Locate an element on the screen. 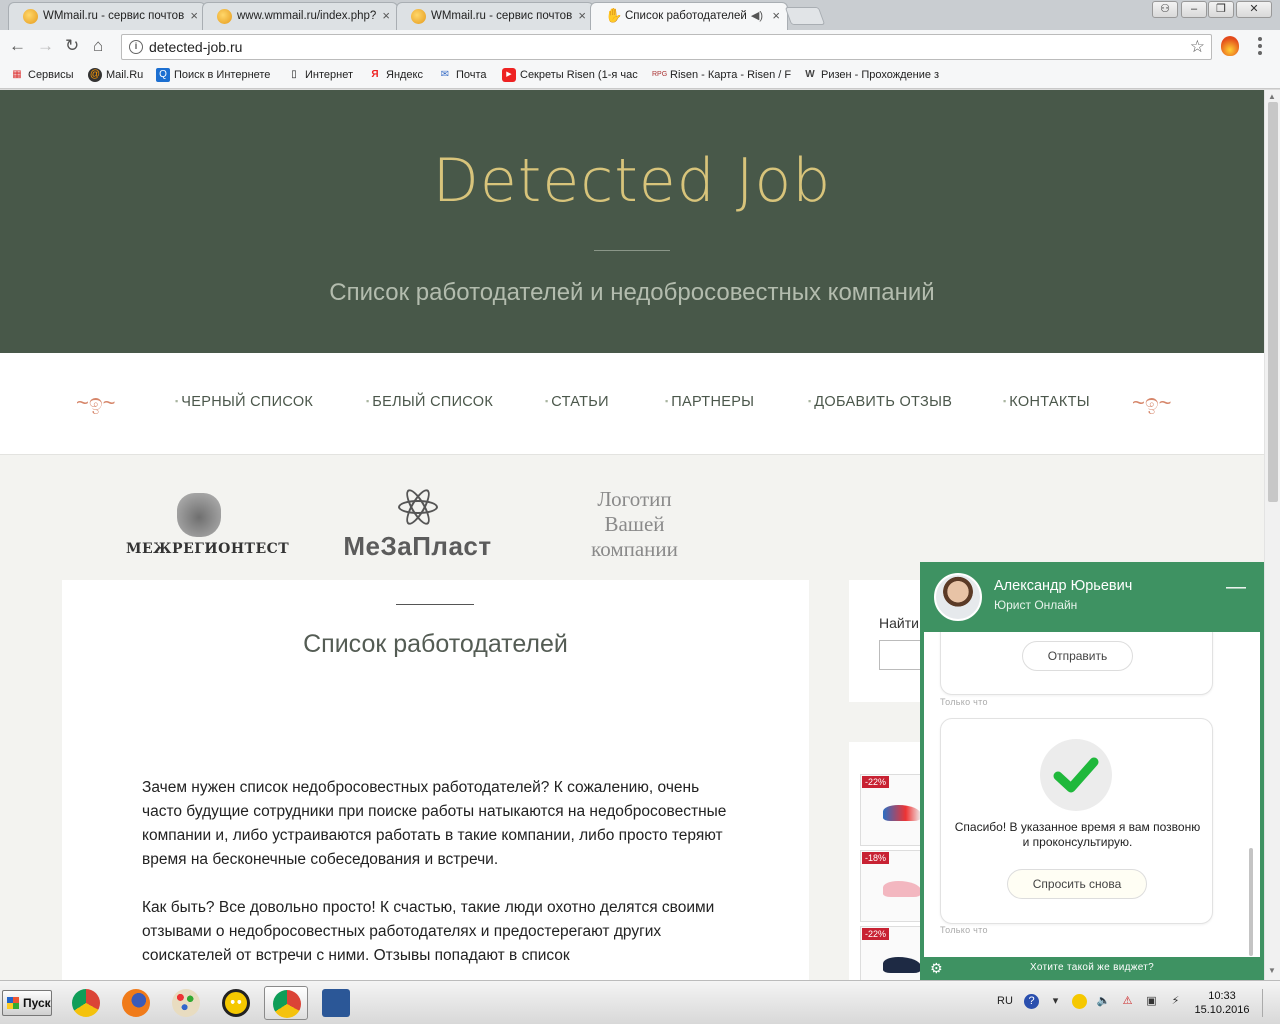  minimize-window-button: – is located at coordinates (1194, 9).